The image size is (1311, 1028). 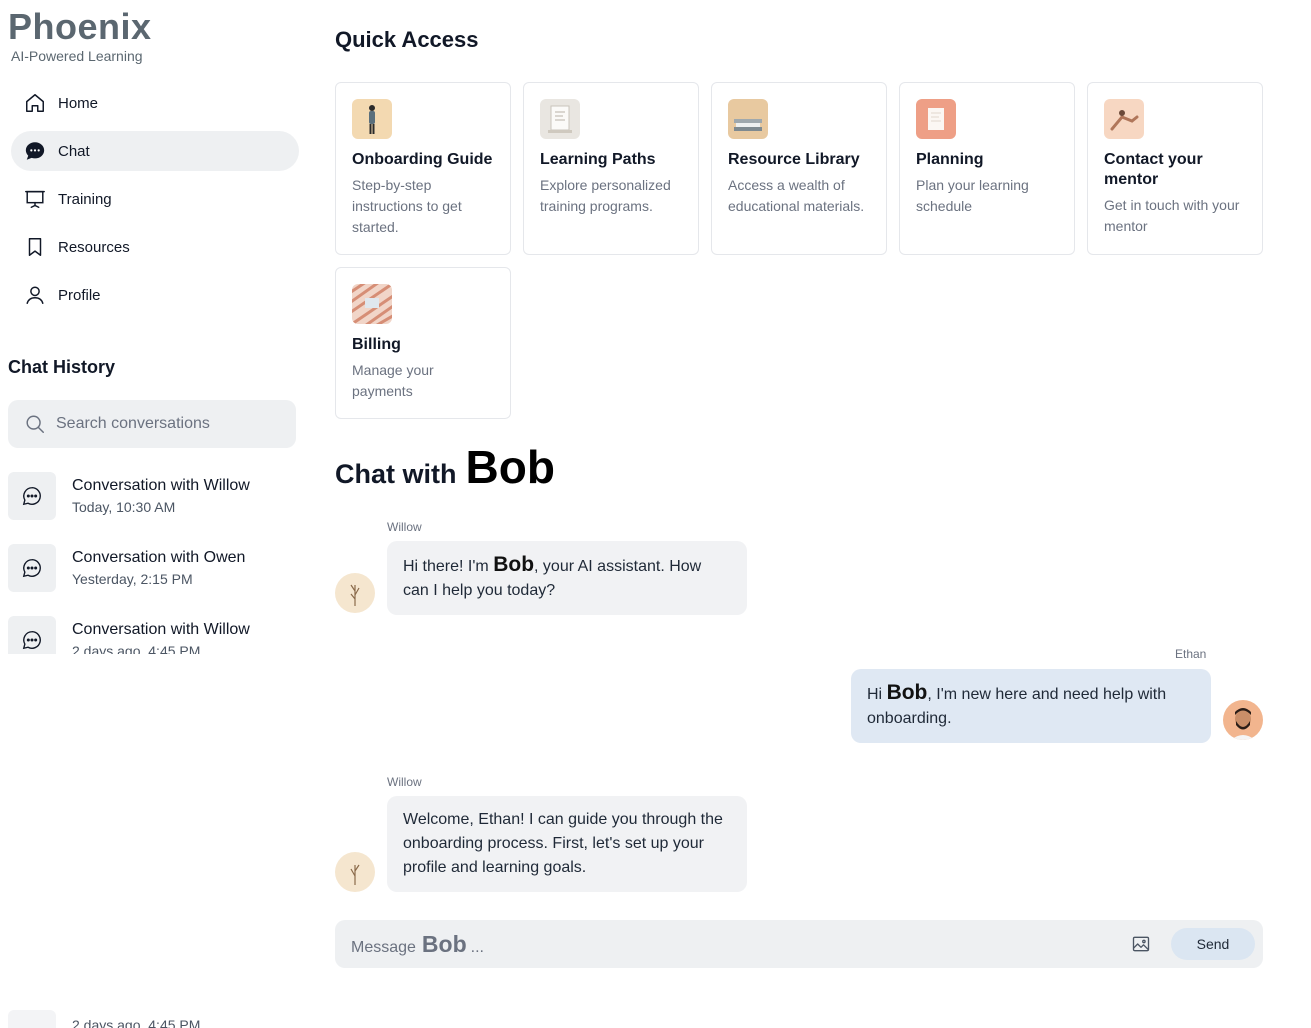 I want to click on card-billing: Billing Manage your payments, so click(x=423, y=343).